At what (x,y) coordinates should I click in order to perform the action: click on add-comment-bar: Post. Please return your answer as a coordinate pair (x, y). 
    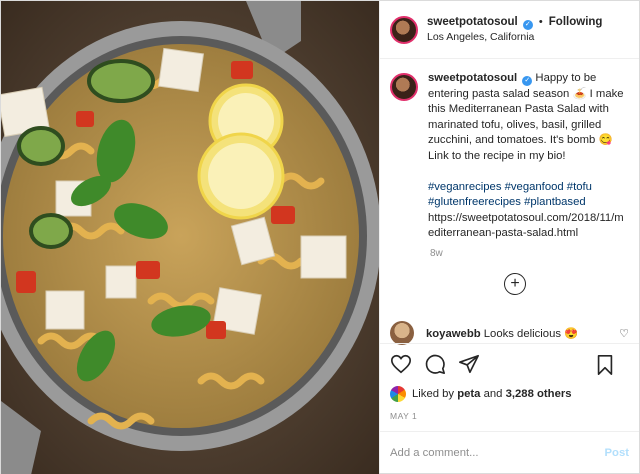
    Looking at the image, I should click on (509, 452).